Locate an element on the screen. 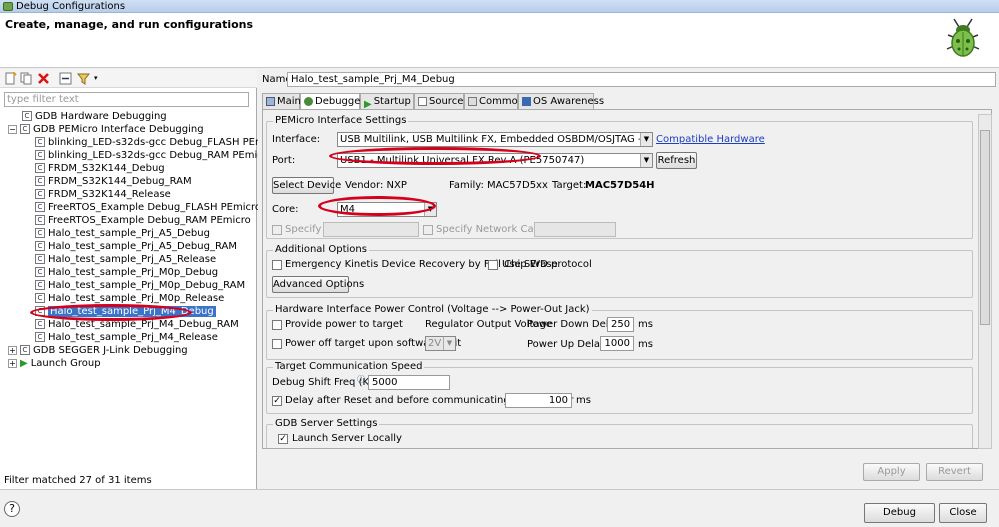 This screenshot has width=999, height=527. close-button: Close is located at coordinates (963, 513).